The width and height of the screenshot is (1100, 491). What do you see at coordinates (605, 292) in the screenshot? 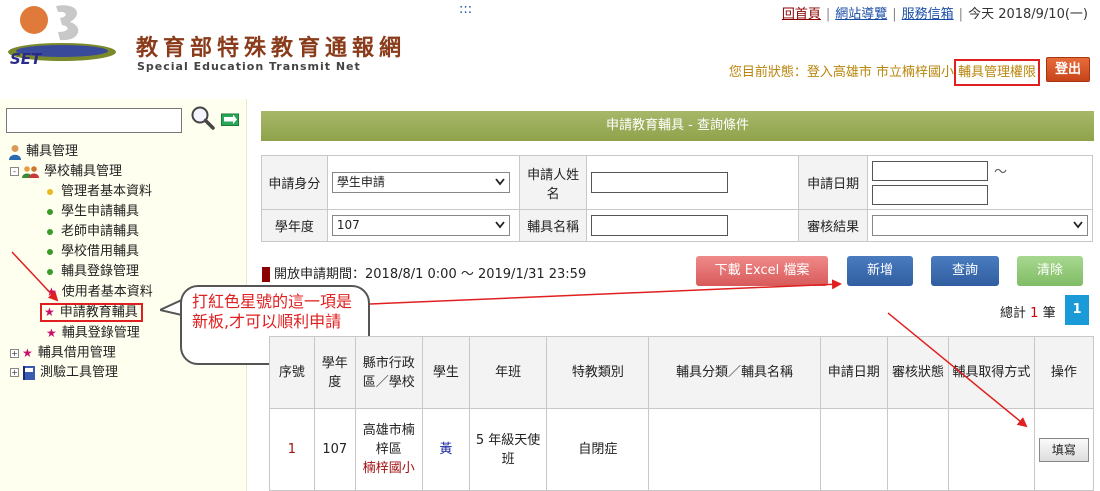
I see `arrow-to-add-button` at bounding box center [605, 292].